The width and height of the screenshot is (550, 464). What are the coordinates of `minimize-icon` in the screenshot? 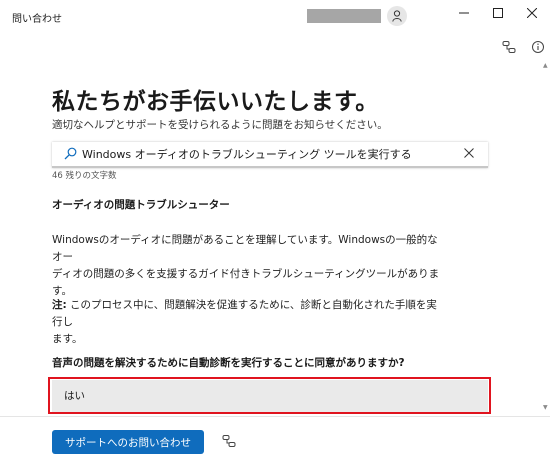 It's located at (464, 13).